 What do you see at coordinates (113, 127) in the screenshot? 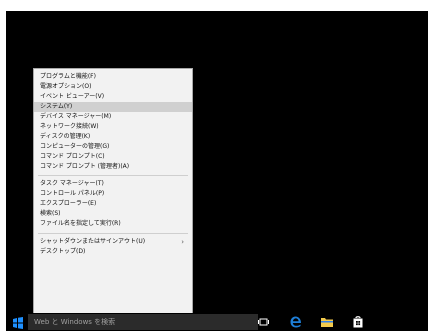
I see `menu-item-network-connections: ネットワーク接続(W)` at bounding box center [113, 127].